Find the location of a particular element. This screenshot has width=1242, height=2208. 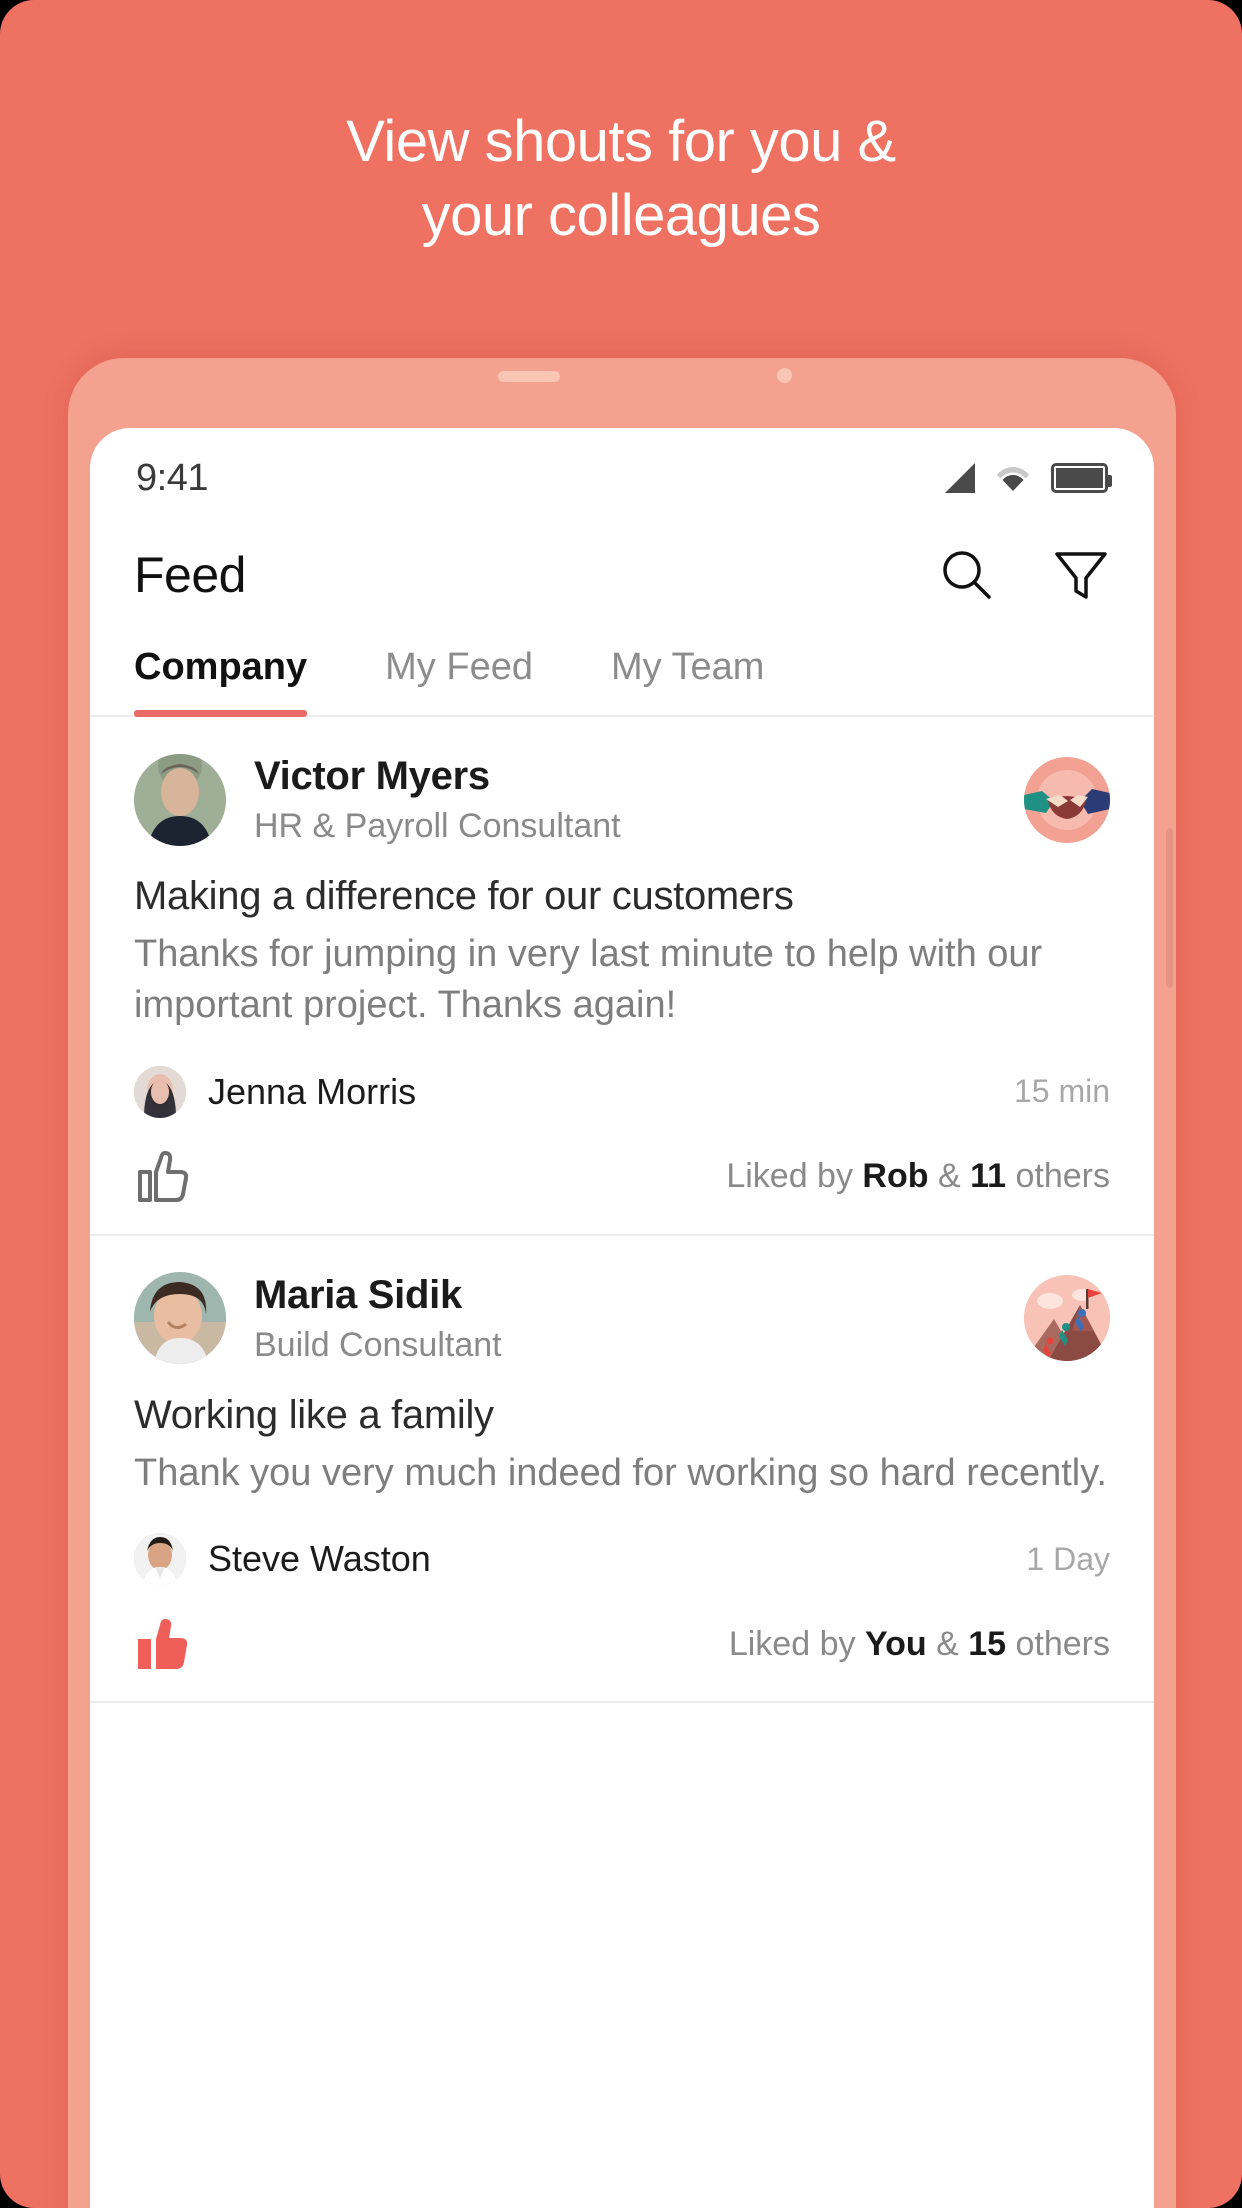

author-block: Maria Sidik Build Consultant is located at coordinates (639, 1318).